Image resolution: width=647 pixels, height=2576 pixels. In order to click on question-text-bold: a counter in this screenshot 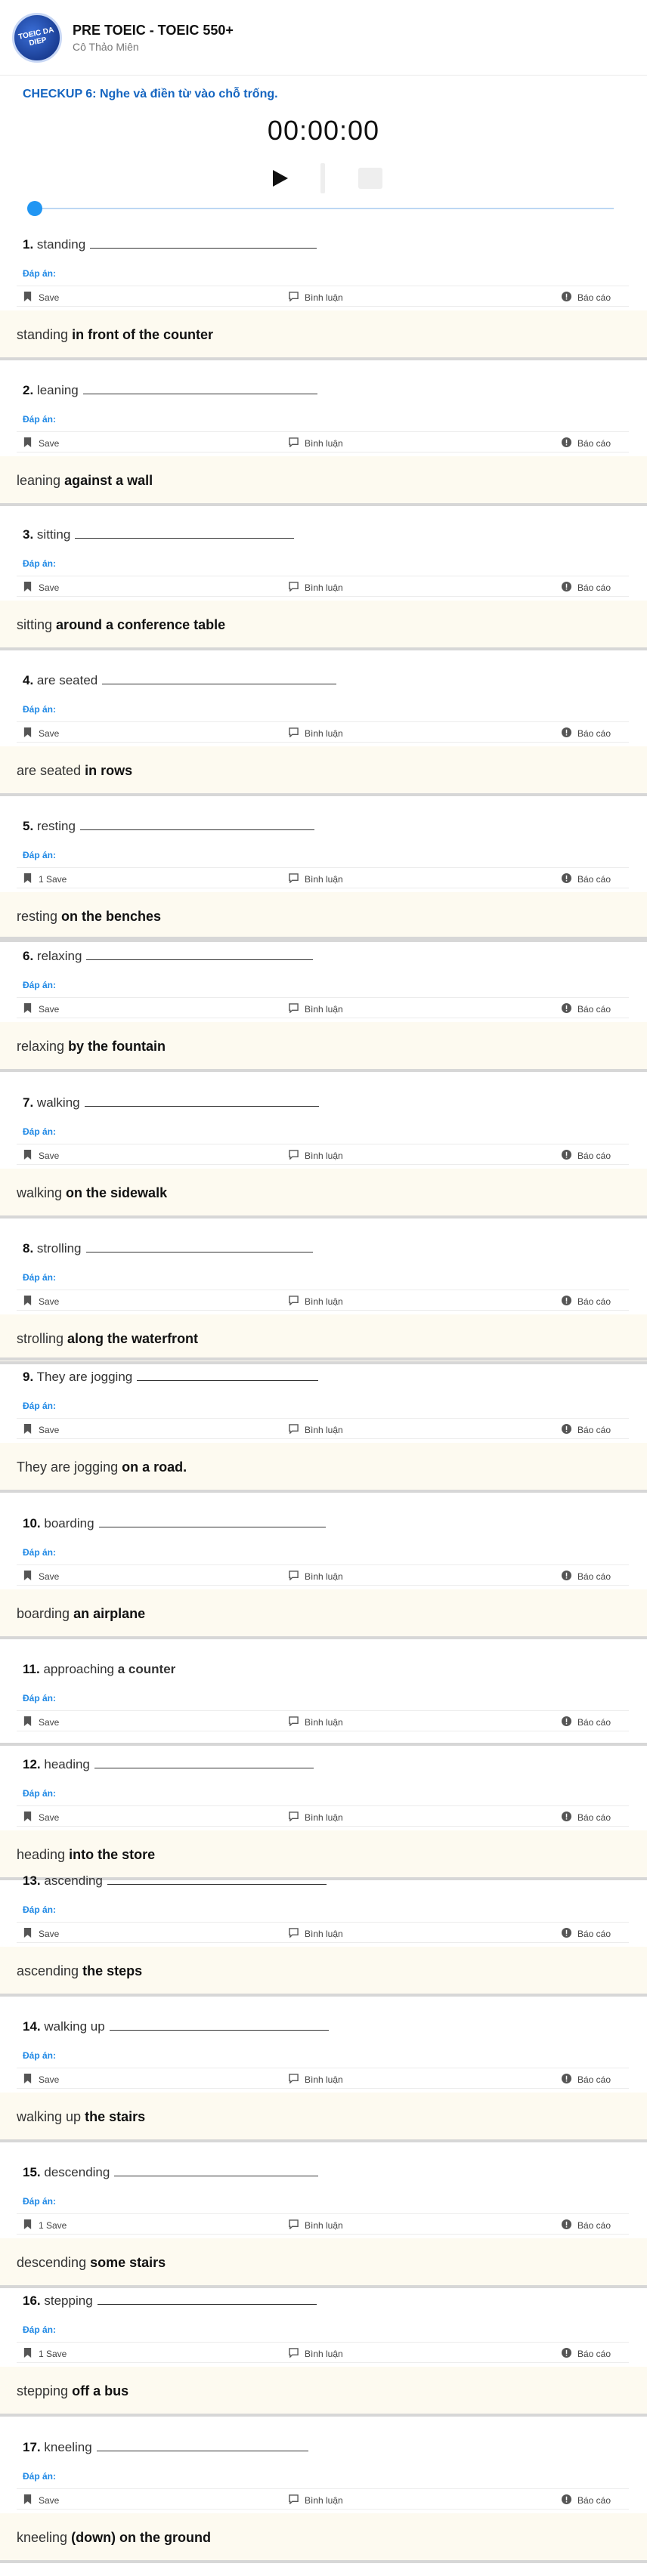, I will do `click(146, 1669)`.